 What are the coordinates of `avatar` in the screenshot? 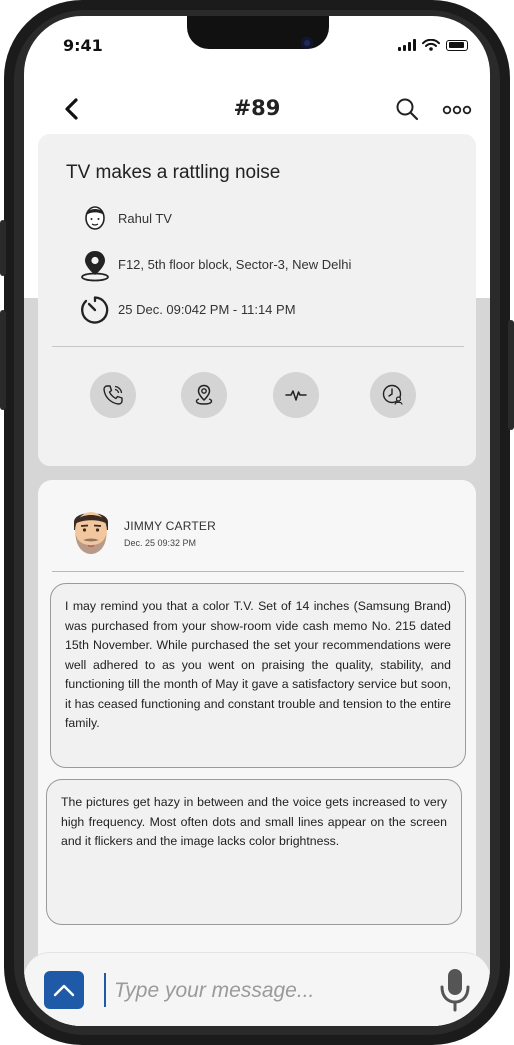 It's located at (91, 533).